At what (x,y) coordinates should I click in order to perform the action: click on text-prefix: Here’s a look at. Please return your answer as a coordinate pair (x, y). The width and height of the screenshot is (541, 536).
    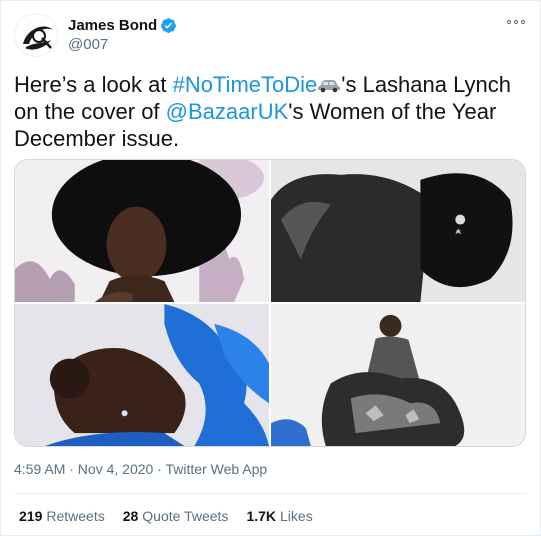
    Looking at the image, I should click on (93, 84).